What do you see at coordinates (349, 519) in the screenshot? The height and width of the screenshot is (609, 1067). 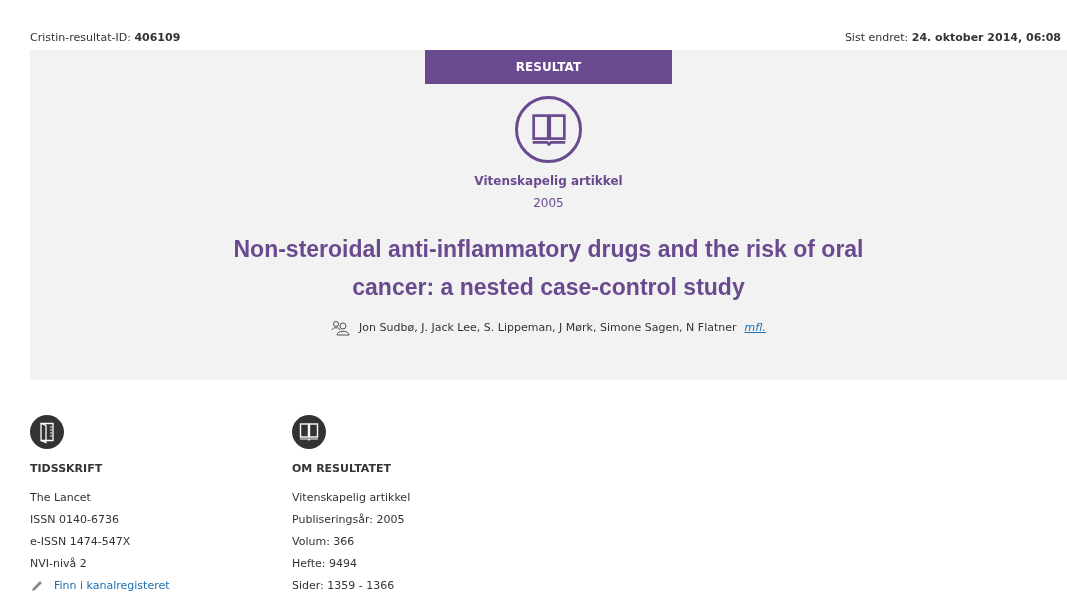 I see `info-line: Publiseringsår: 2005` at bounding box center [349, 519].